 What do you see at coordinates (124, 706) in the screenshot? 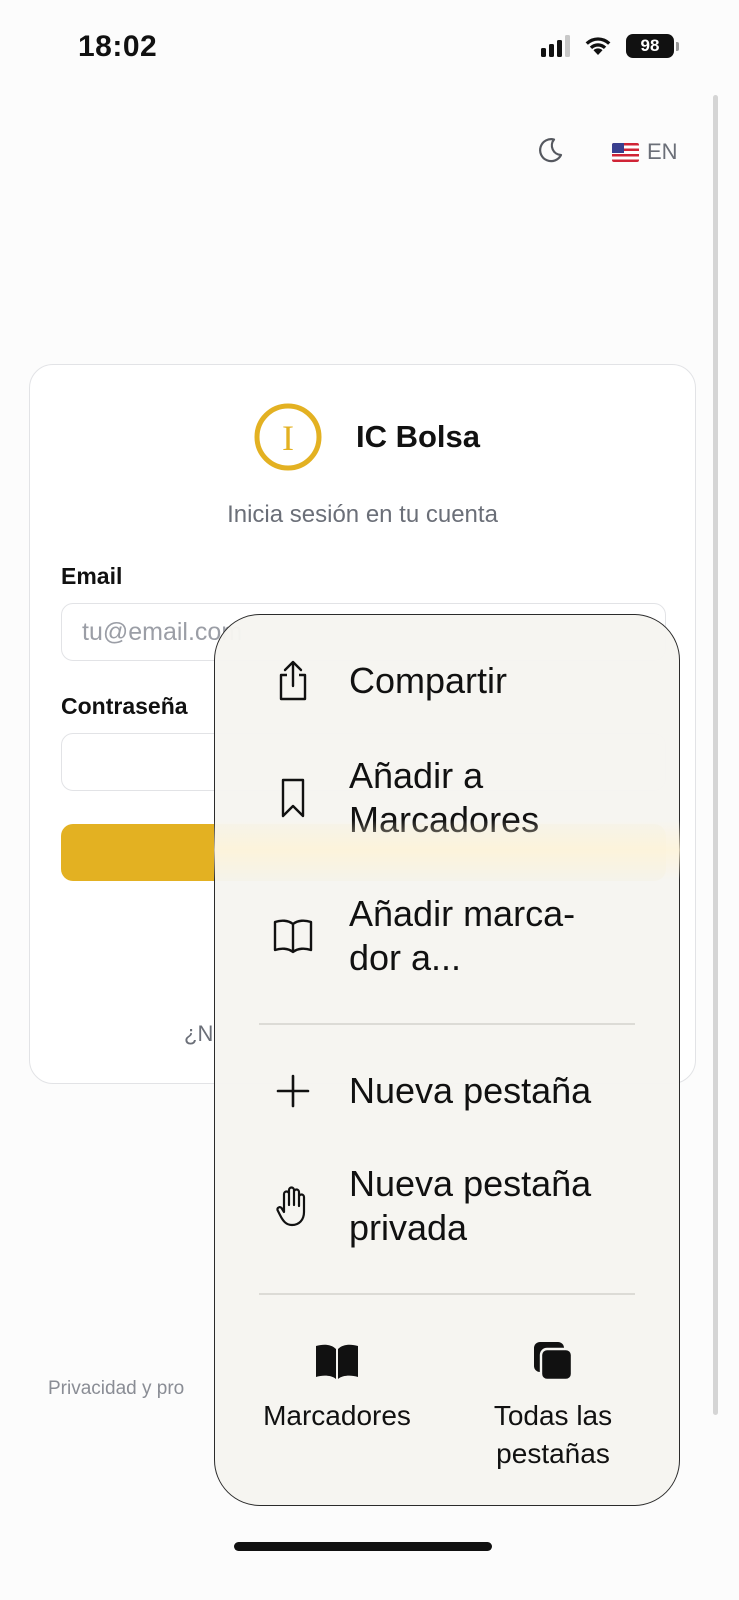
I see `password-label: Contraseña` at bounding box center [124, 706].